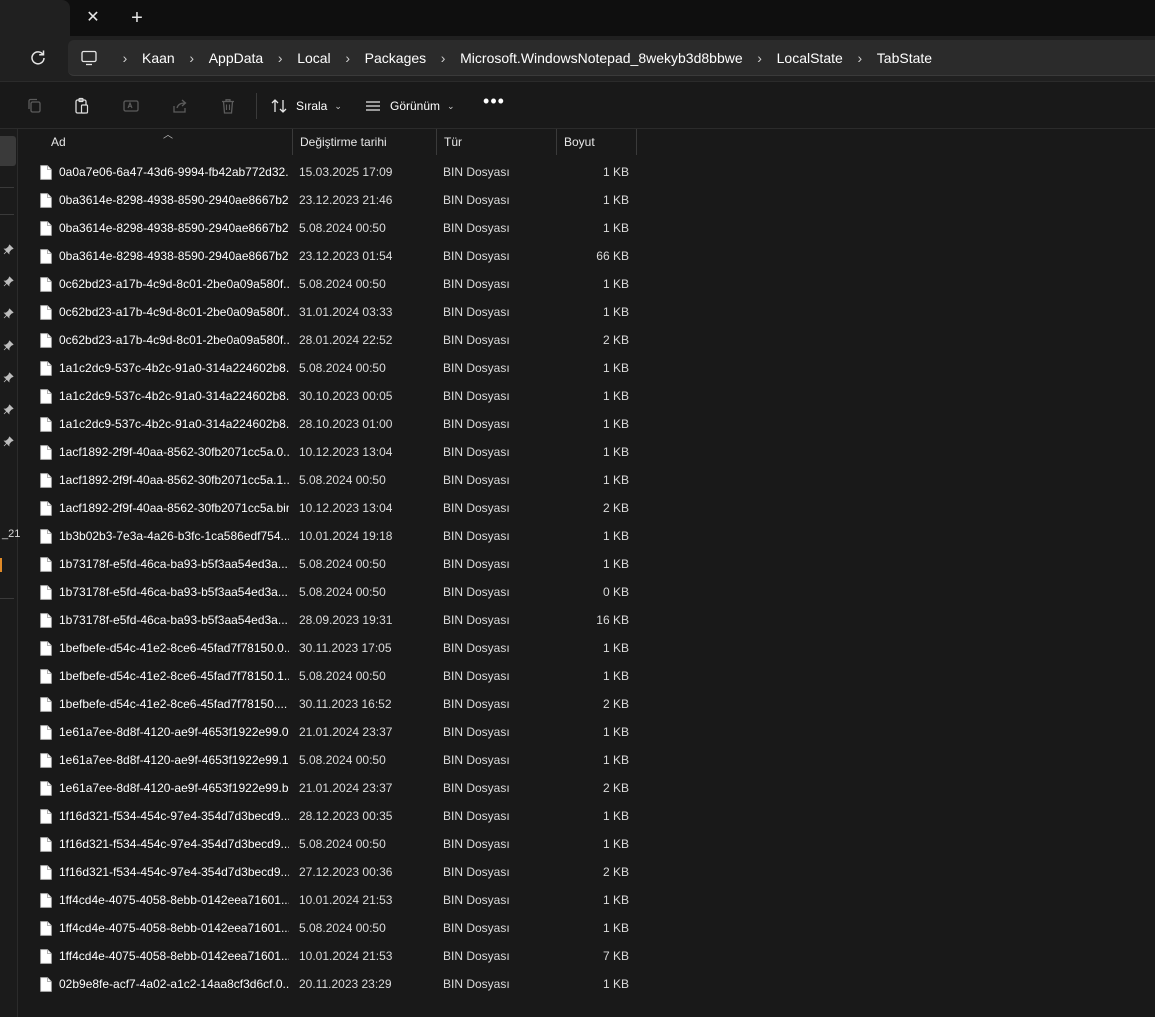 The width and height of the screenshot is (1155, 1017). What do you see at coordinates (279, 106) in the screenshot?
I see `sort-icon` at bounding box center [279, 106].